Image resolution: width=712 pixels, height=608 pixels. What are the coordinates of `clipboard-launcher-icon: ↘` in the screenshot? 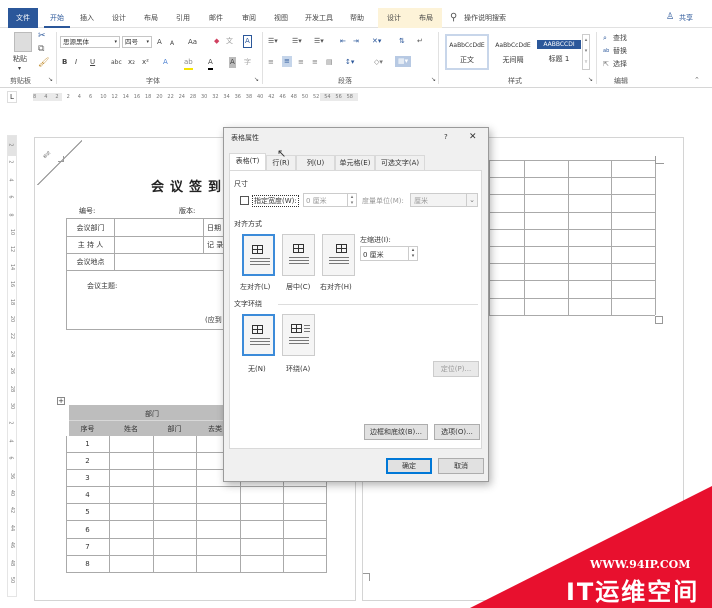 It's located at (50, 79).